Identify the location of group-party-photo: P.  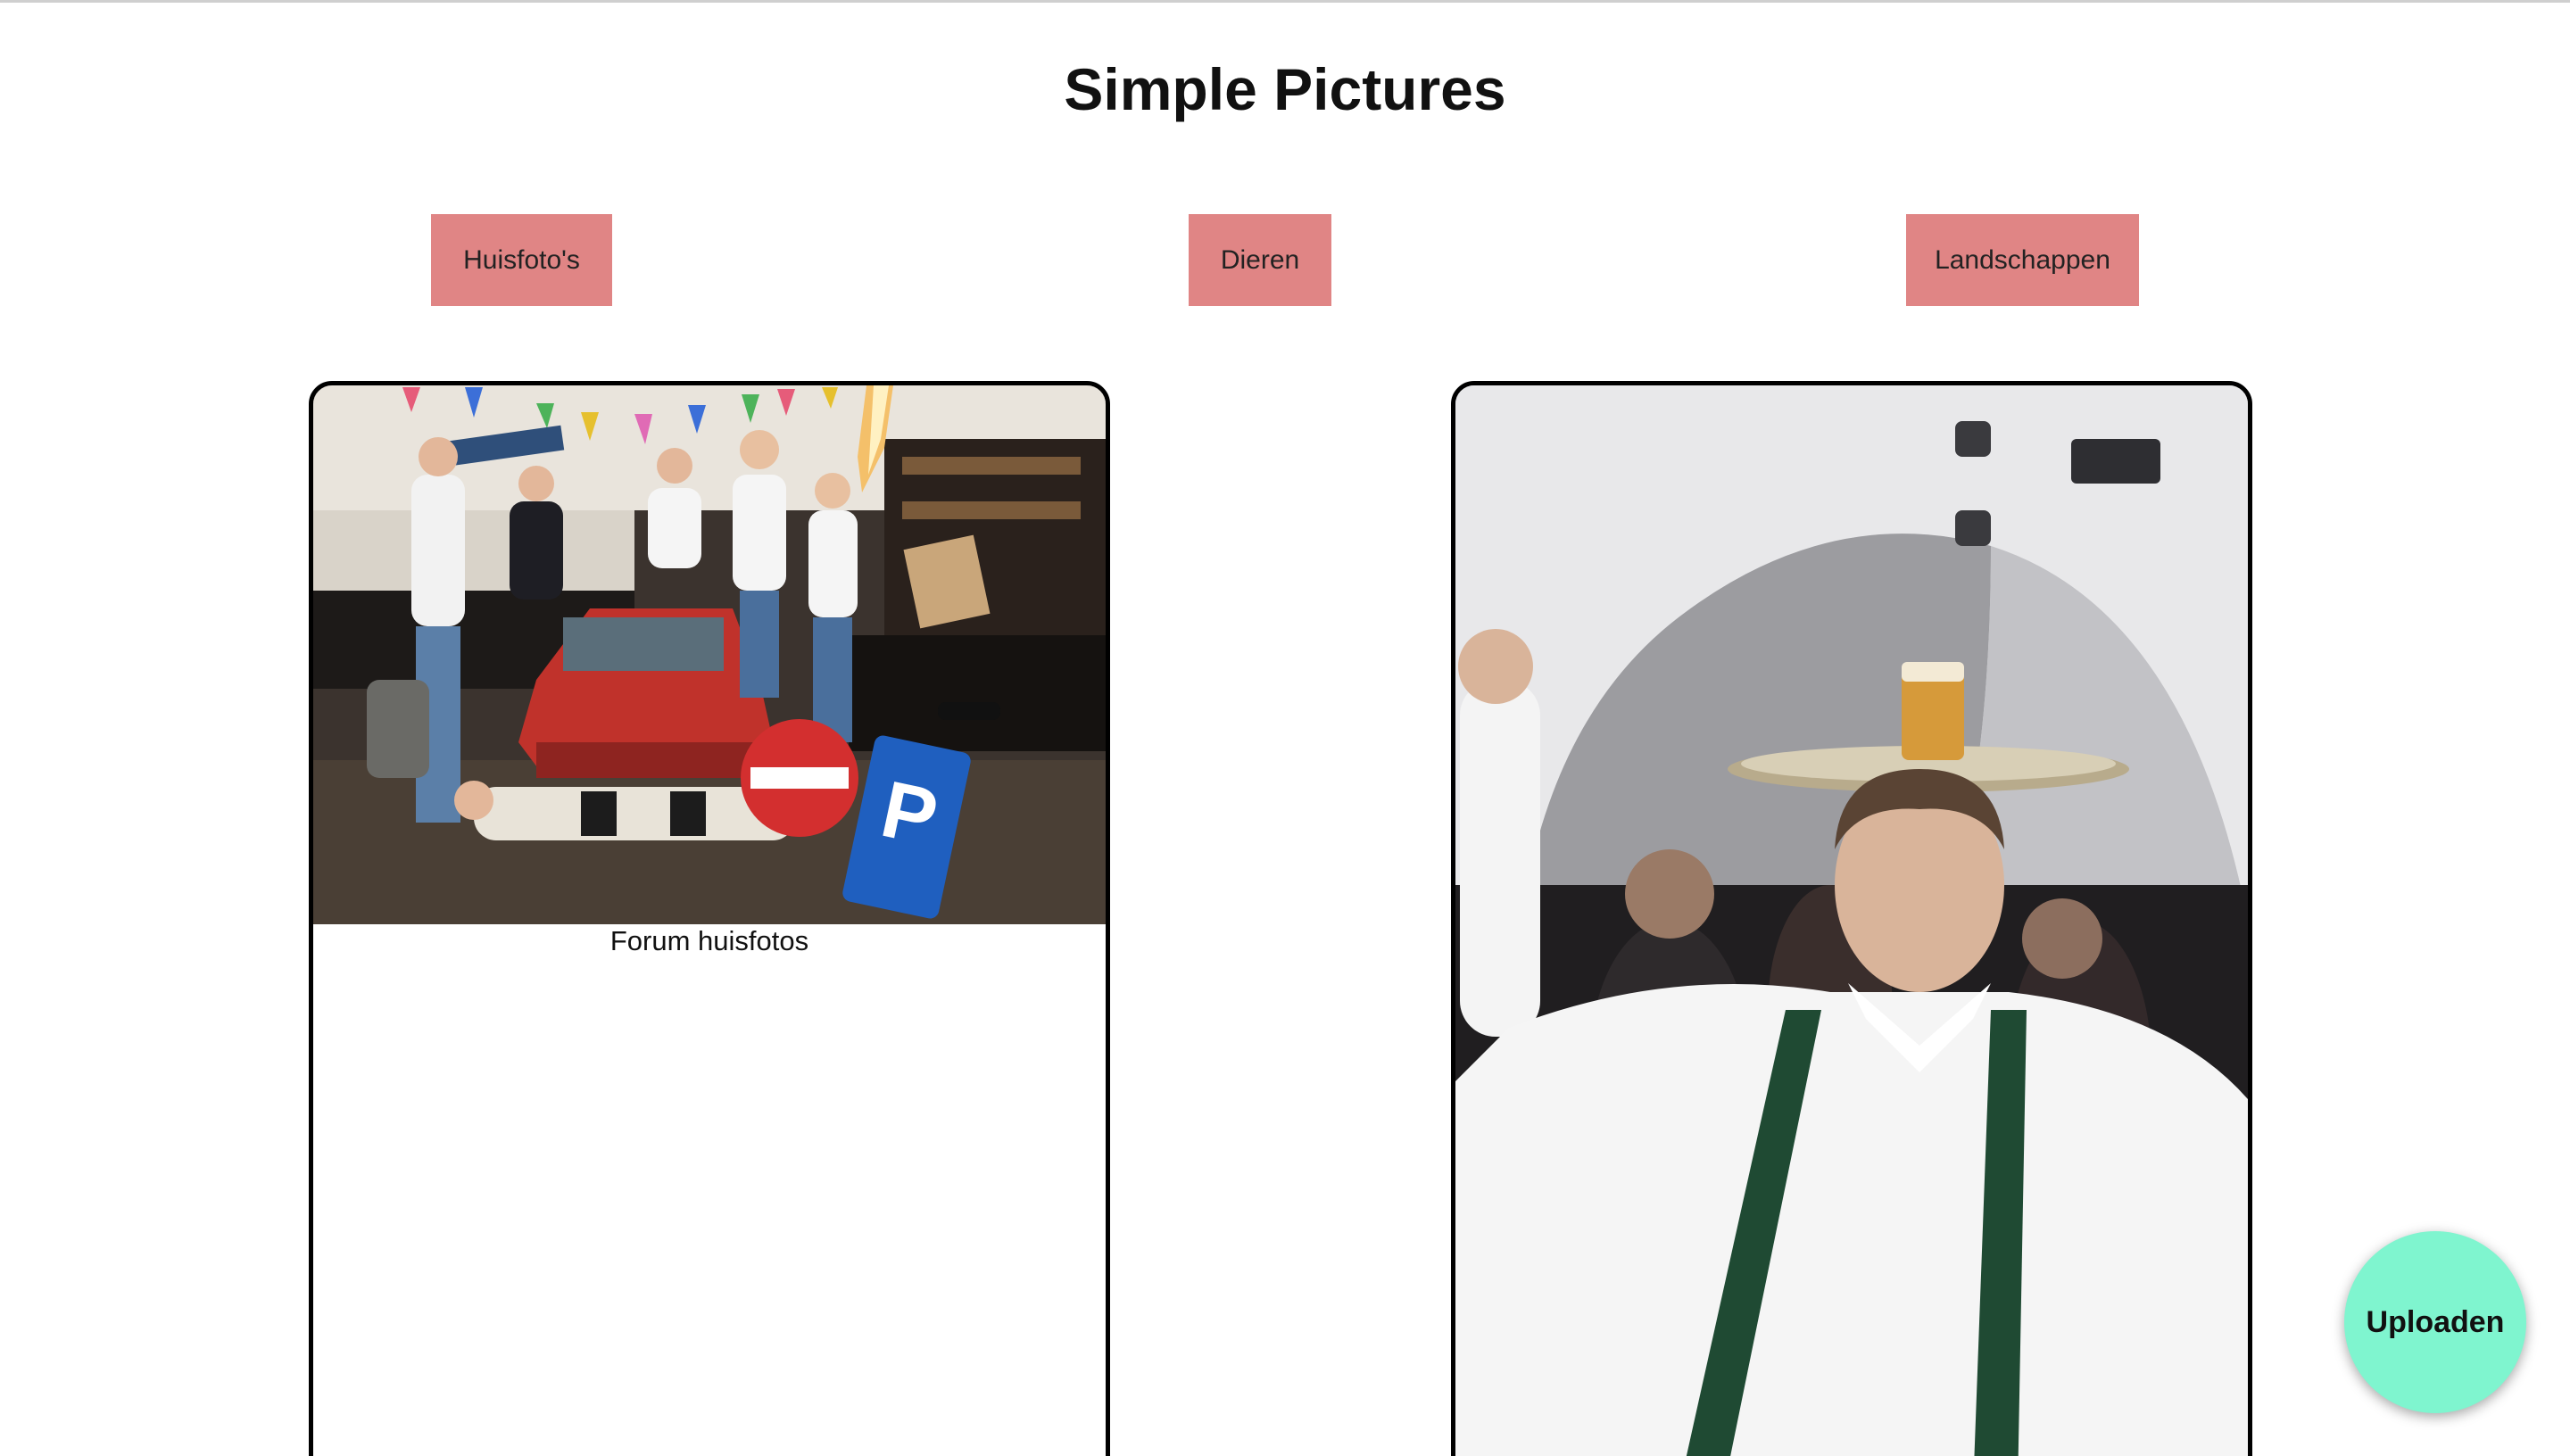
(709, 655).